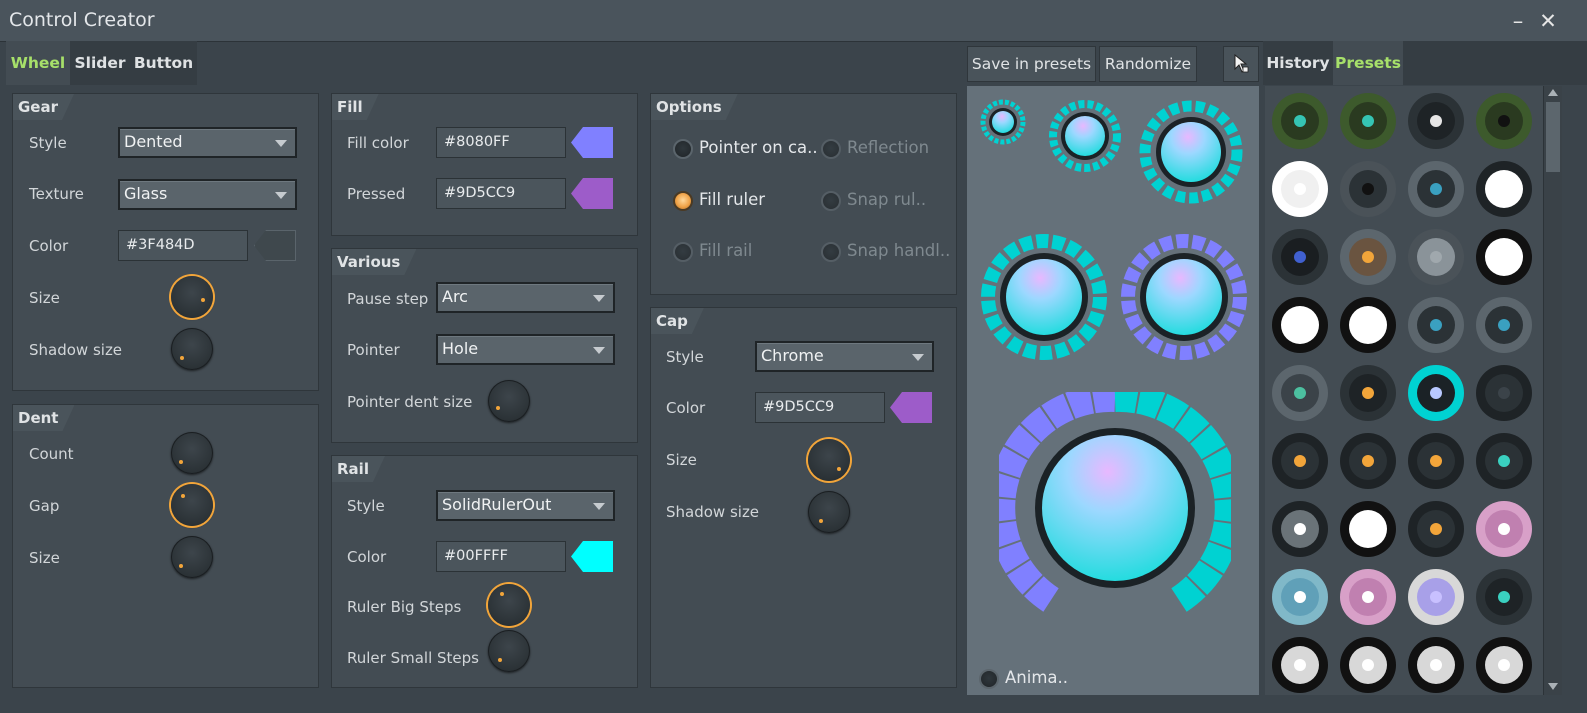  What do you see at coordinates (1553, 137) in the screenshot?
I see `scrollbar-thumb` at bounding box center [1553, 137].